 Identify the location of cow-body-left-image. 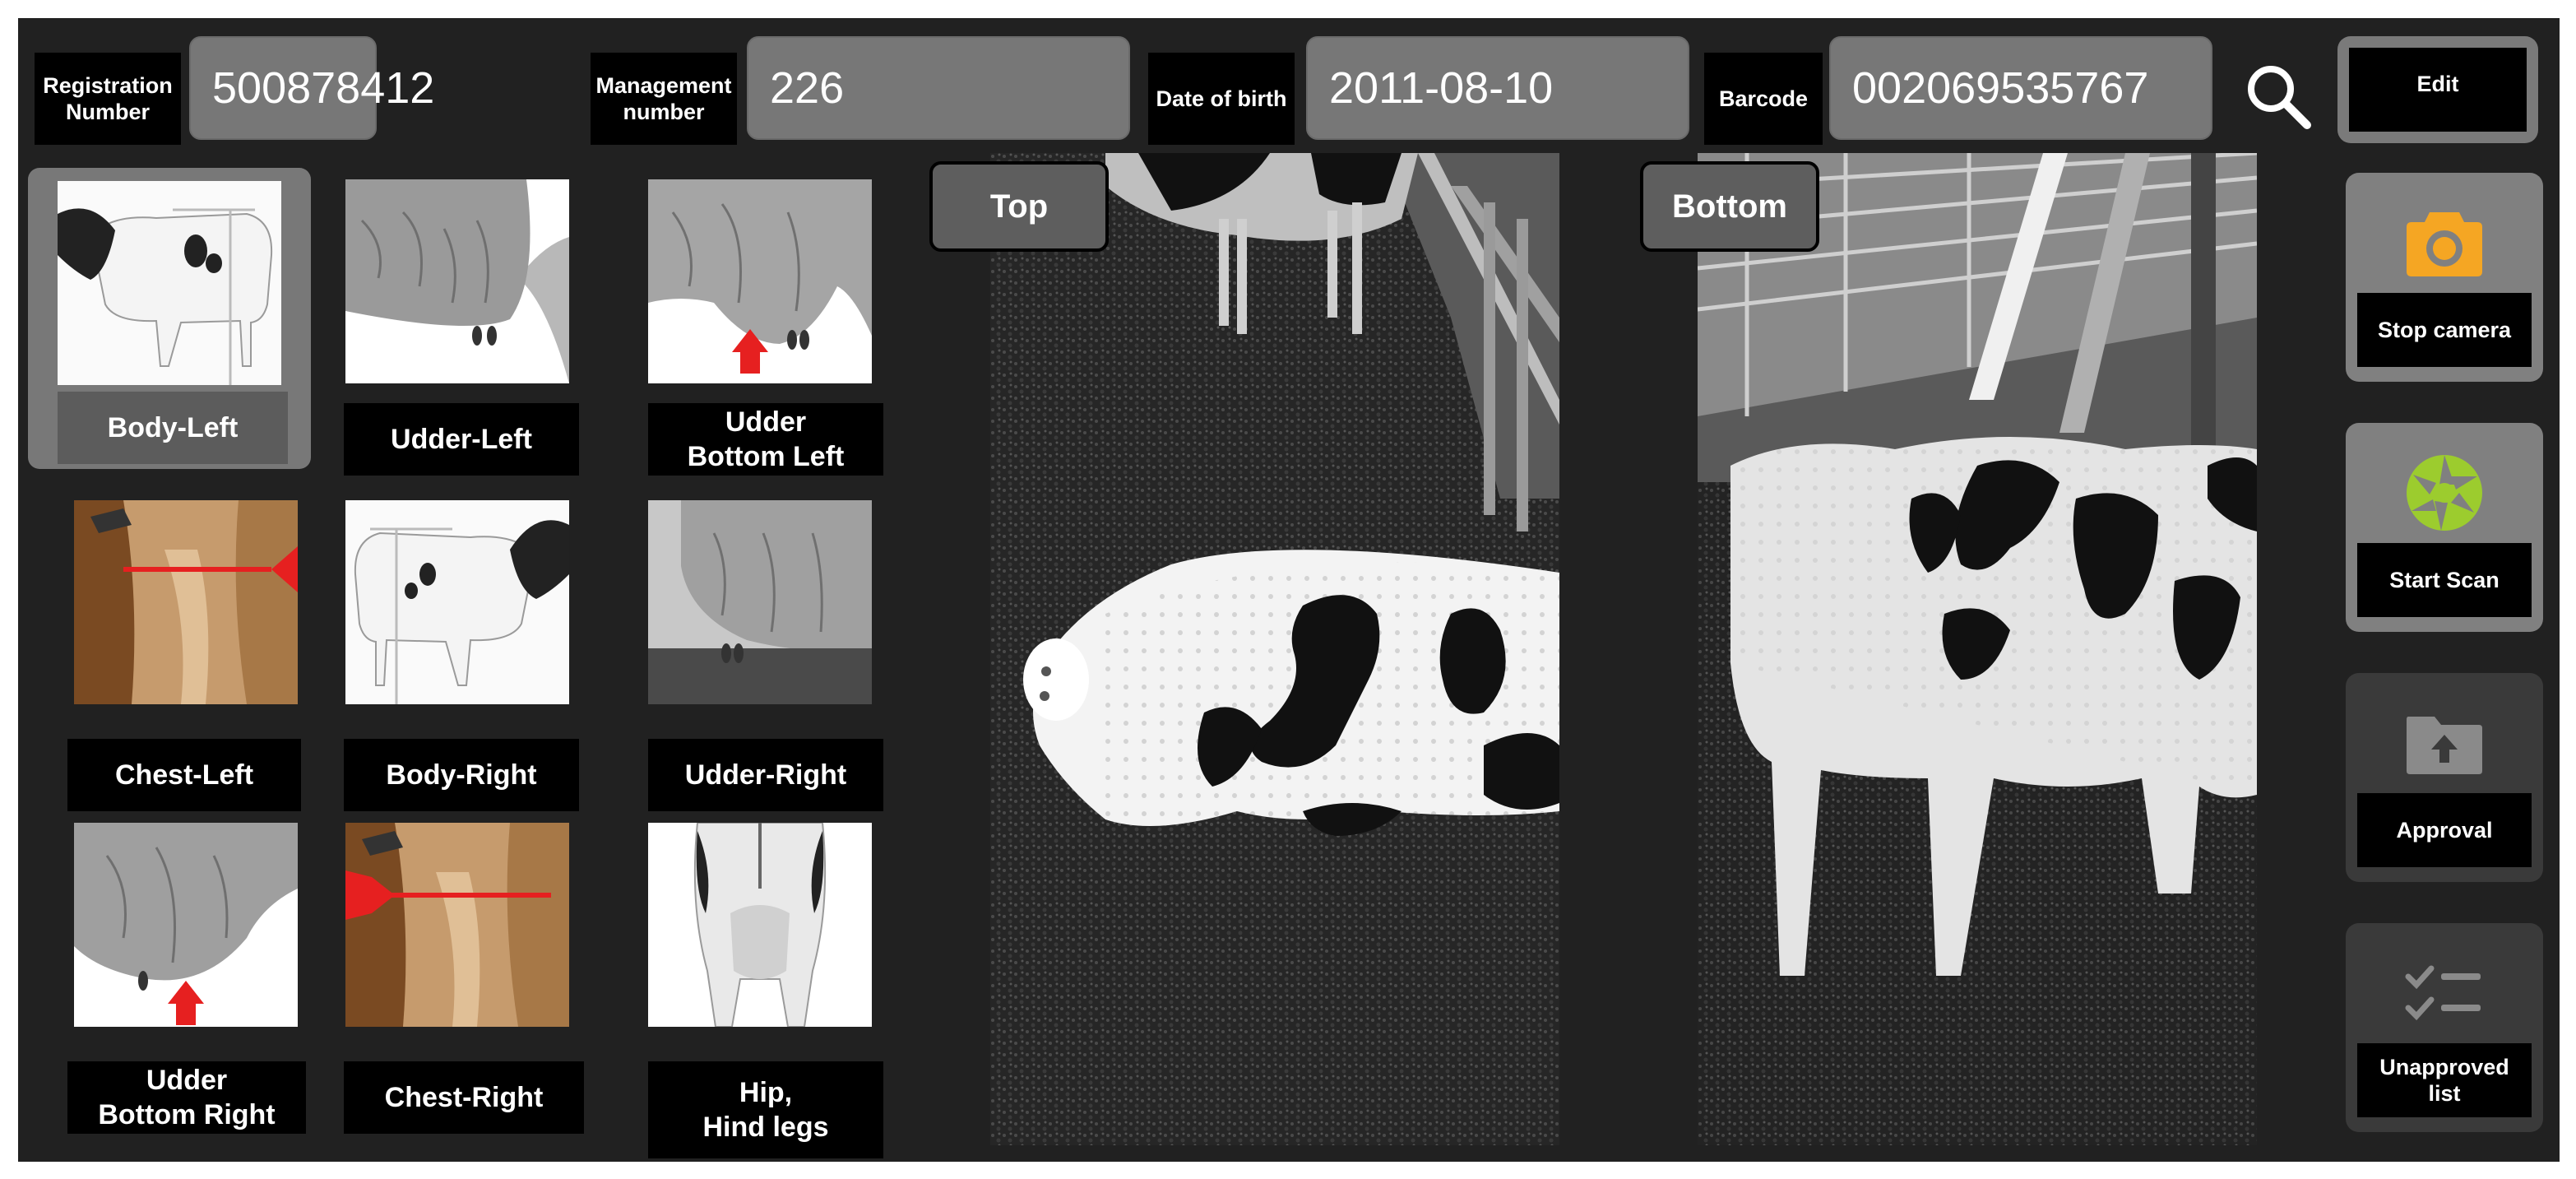
(169, 283).